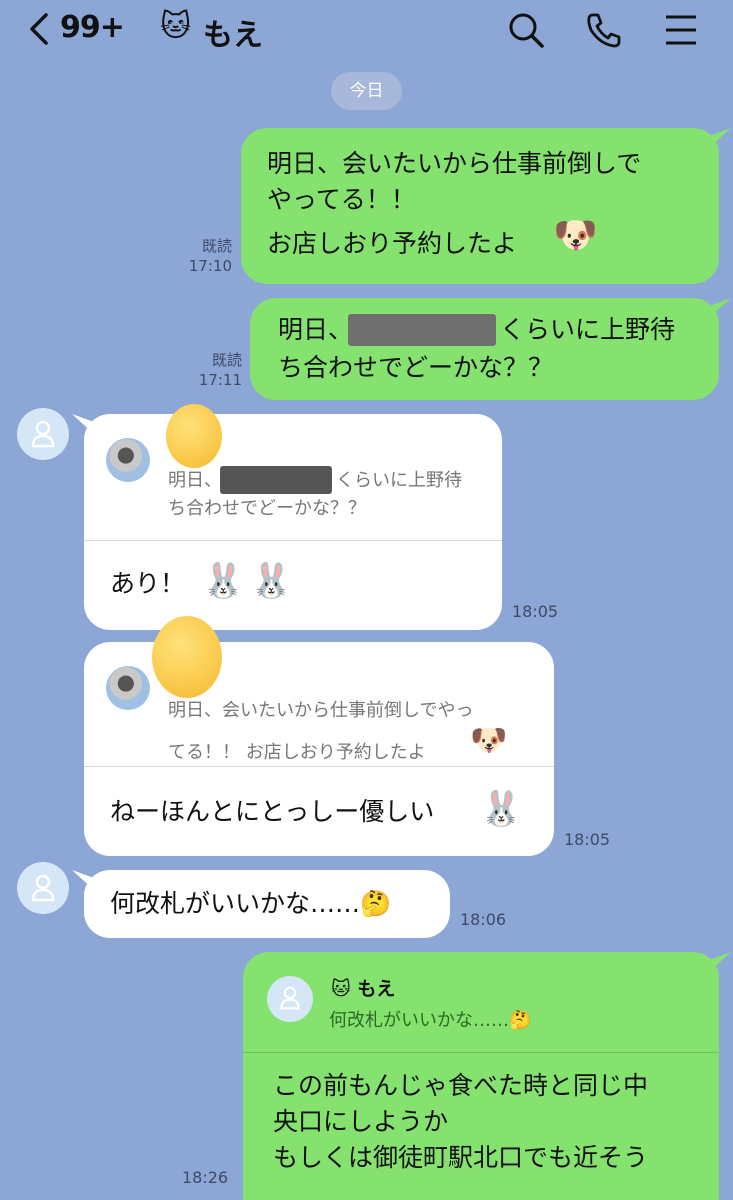 This screenshot has height=1200, width=733. Describe the element at coordinates (461, 1085) in the screenshot. I see `message-line: この前もんじゃ食べた時と同じ中` at that location.